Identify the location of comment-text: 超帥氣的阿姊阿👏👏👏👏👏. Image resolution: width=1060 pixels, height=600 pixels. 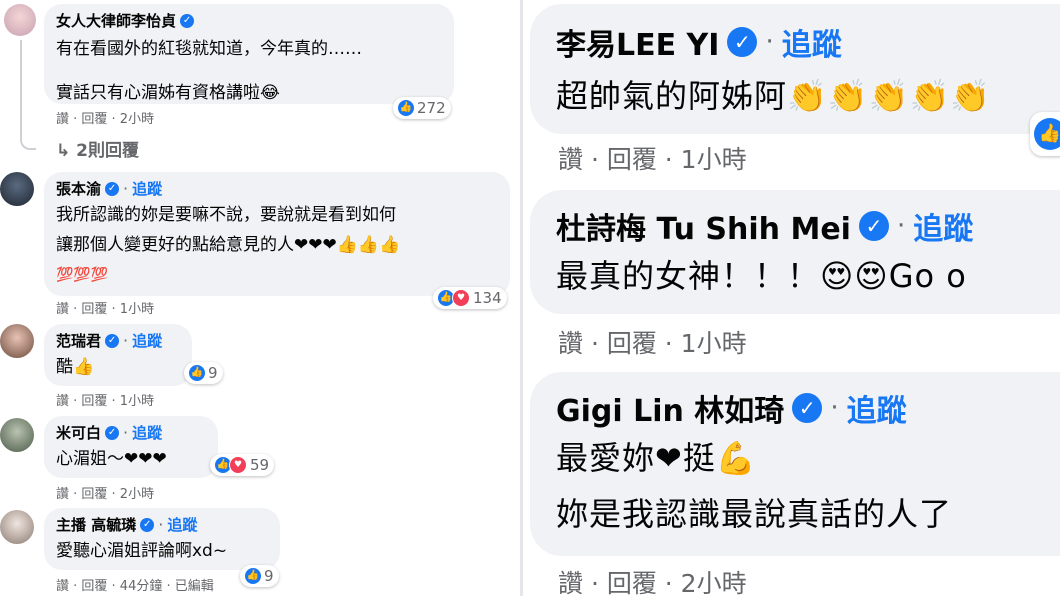
(774, 96).